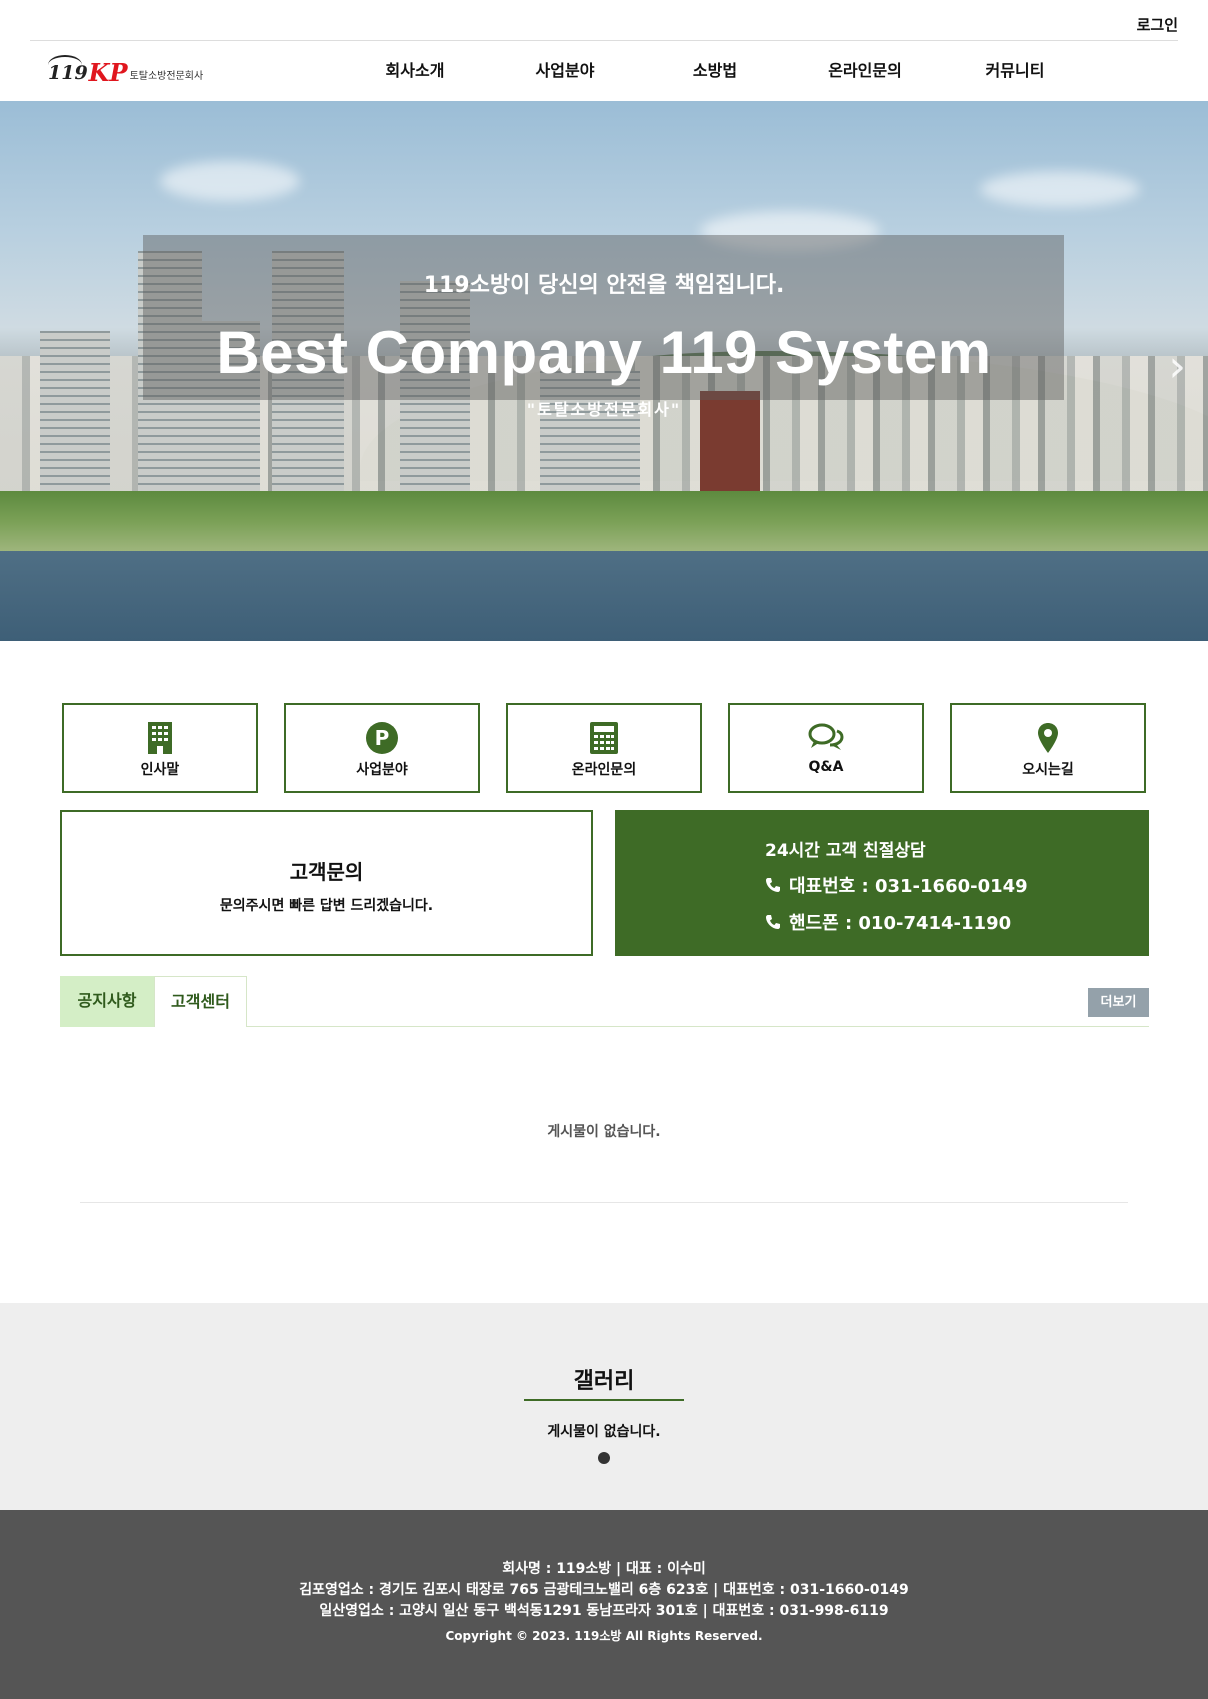 Image resolution: width=1208 pixels, height=1699 pixels. Describe the element at coordinates (604, 1432) in the screenshot. I see `gallery-empty-message: 게시물이 없습니다.` at that location.